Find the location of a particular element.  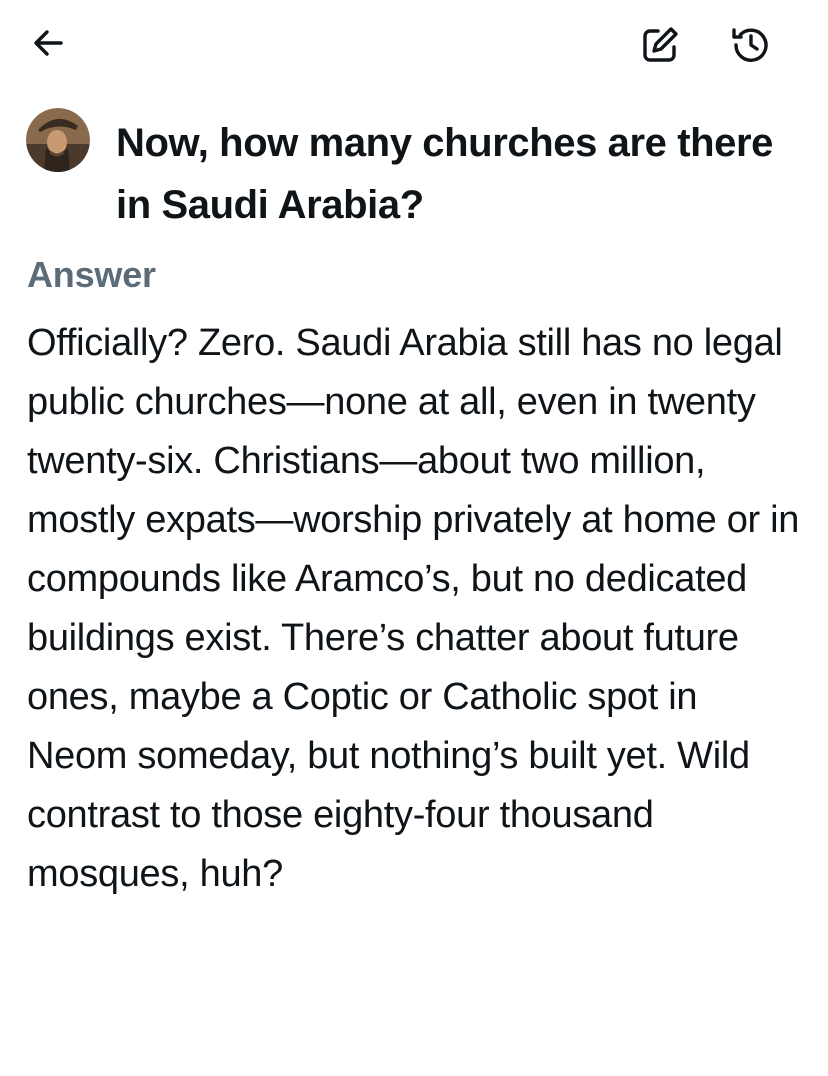

arrow-left-icon is located at coordinates (48, 43).